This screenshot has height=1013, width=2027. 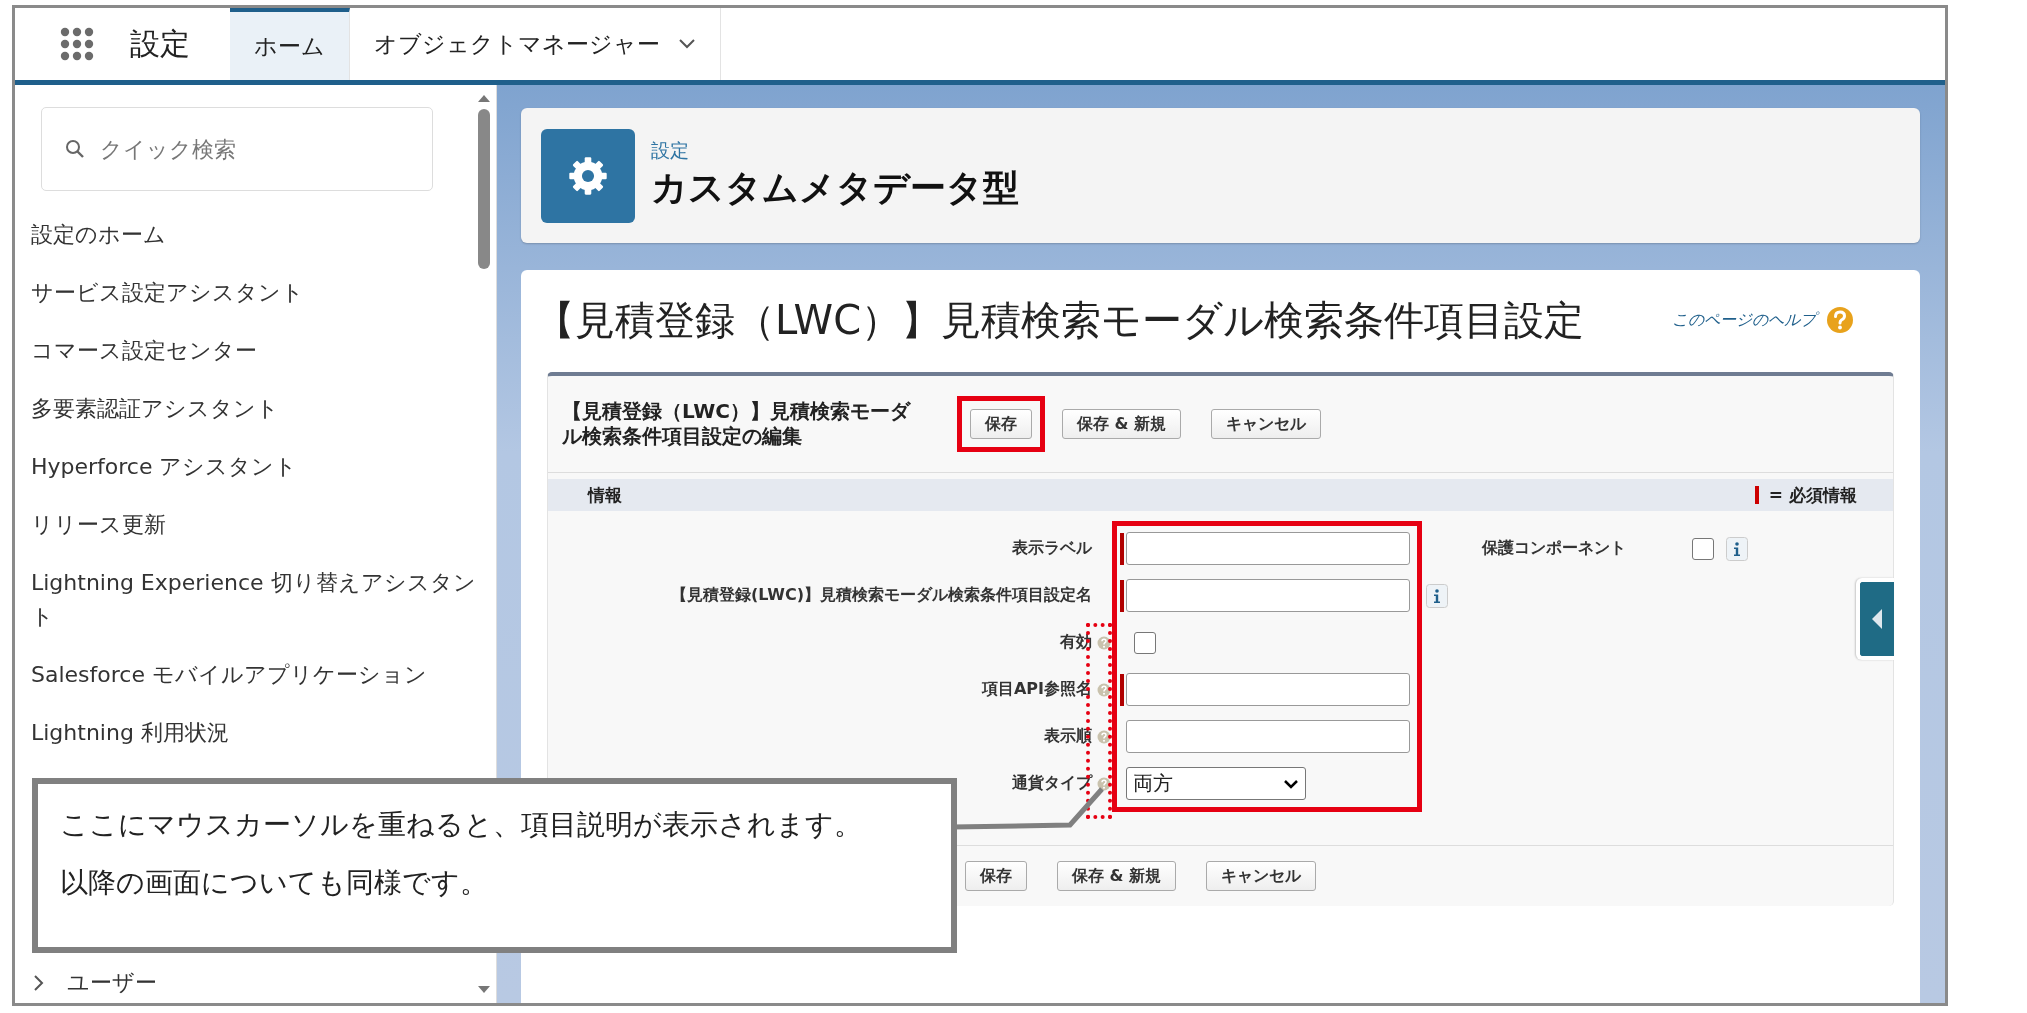 What do you see at coordinates (1051, 548) in the screenshot?
I see `field-label: 表示ラベル` at bounding box center [1051, 548].